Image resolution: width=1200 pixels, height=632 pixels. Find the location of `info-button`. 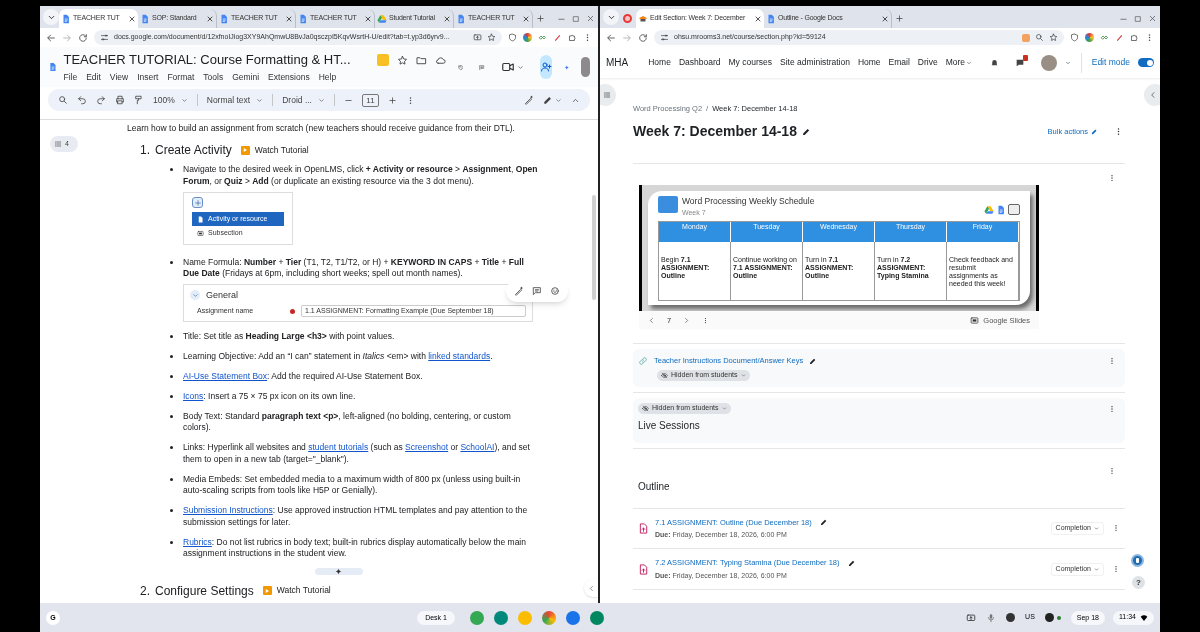

info-button is located at coordinates (1137, 560).